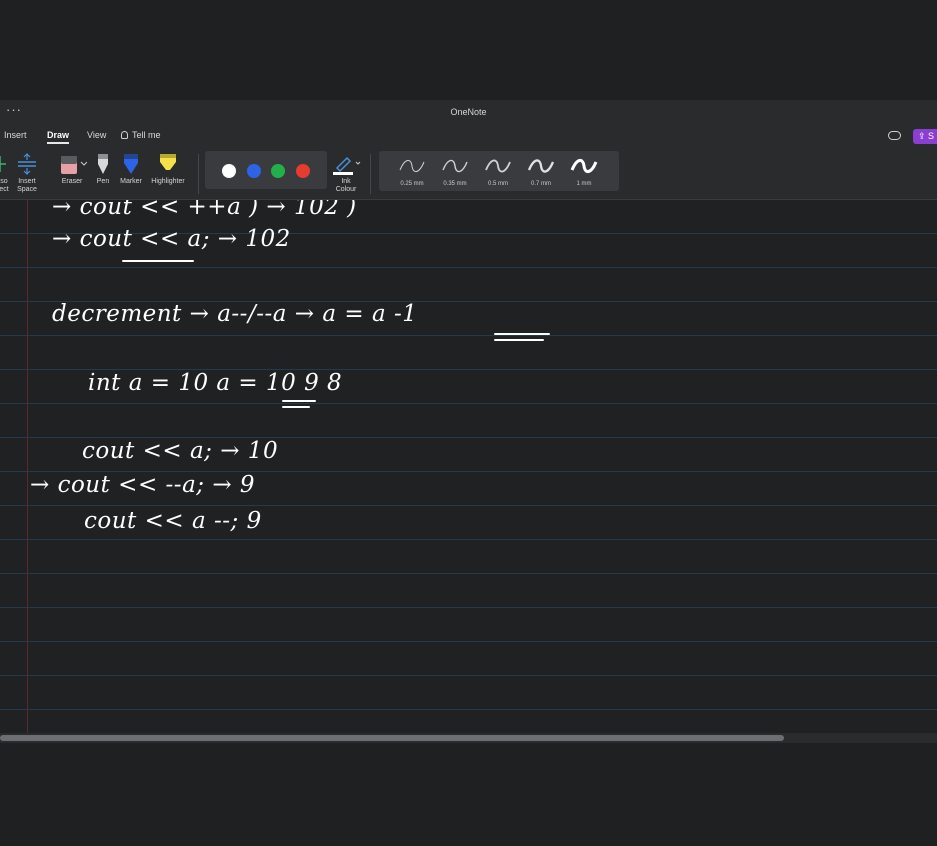  What do you see at coordinates (925, 136) in the screenshot?
I see `share-button: ⇪ S` at bounding box center [925, 136].